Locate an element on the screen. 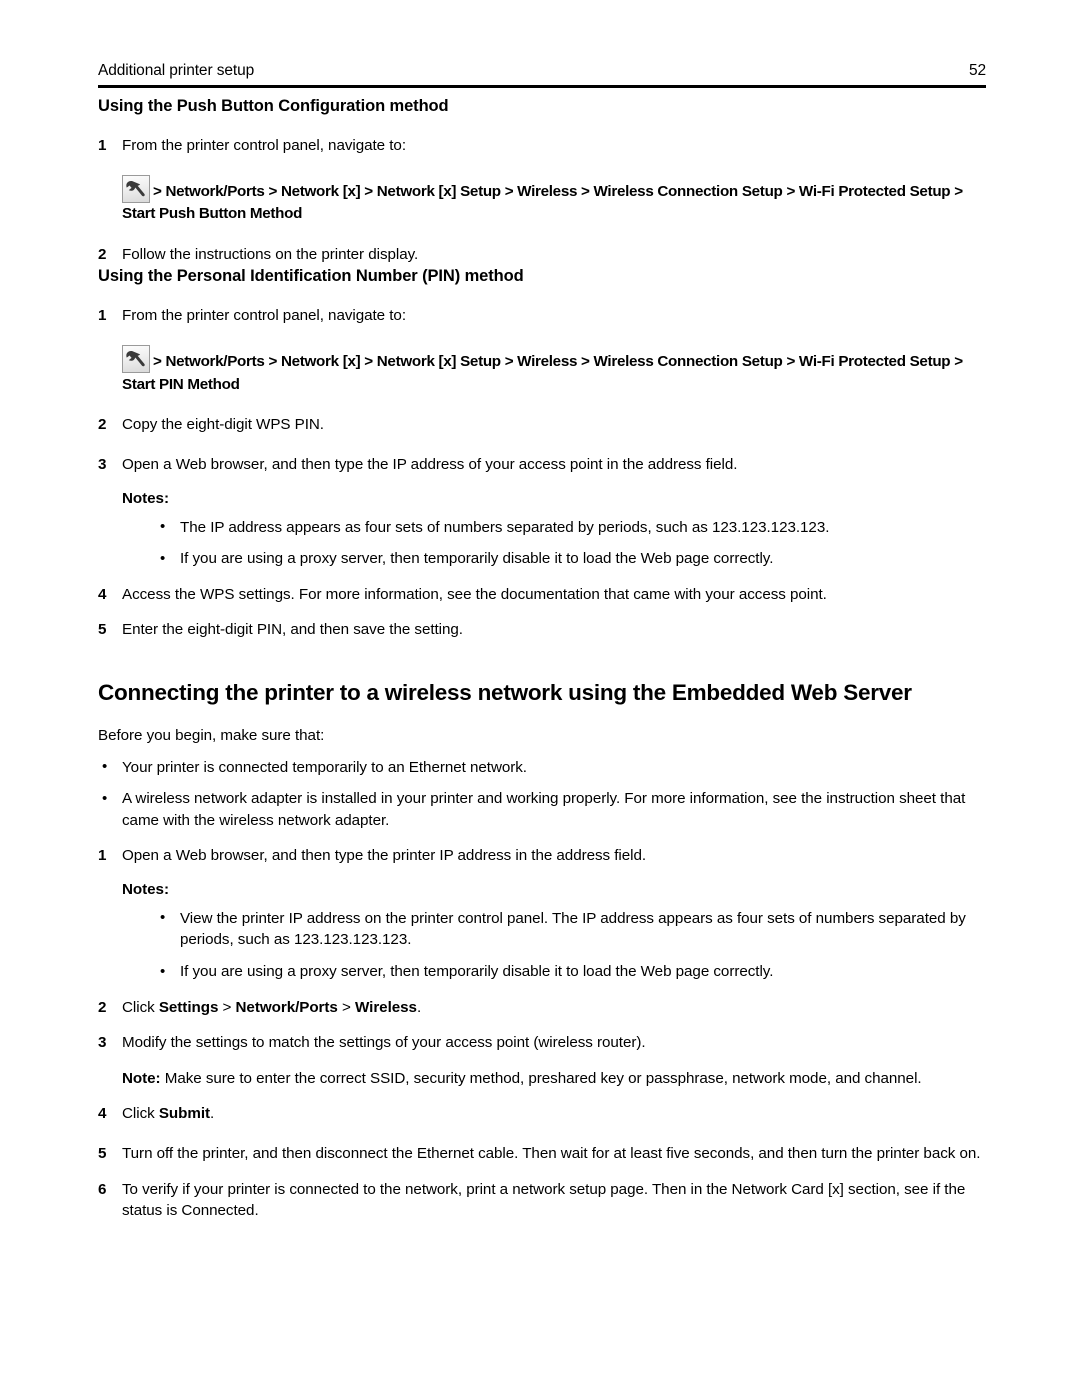 The width and height of the screenshot is (1080, 1397). pin-step-2: 2 Copy the eight-digit WPS PIN. is located at coordinates (542, 425).